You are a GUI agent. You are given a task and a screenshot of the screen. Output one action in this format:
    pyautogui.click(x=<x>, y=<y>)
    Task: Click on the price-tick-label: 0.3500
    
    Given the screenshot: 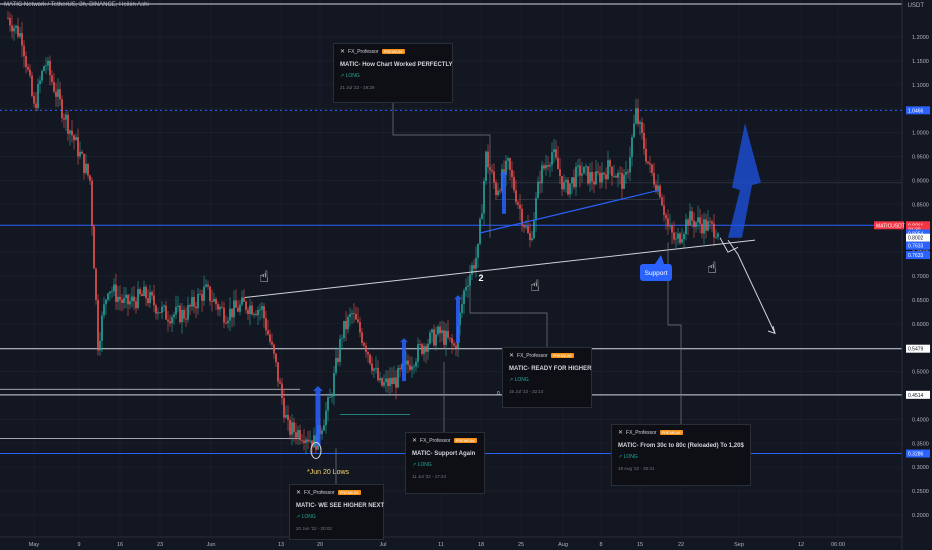 What is the action you would take?
    pyautogui.click(x=920, y=444)
    